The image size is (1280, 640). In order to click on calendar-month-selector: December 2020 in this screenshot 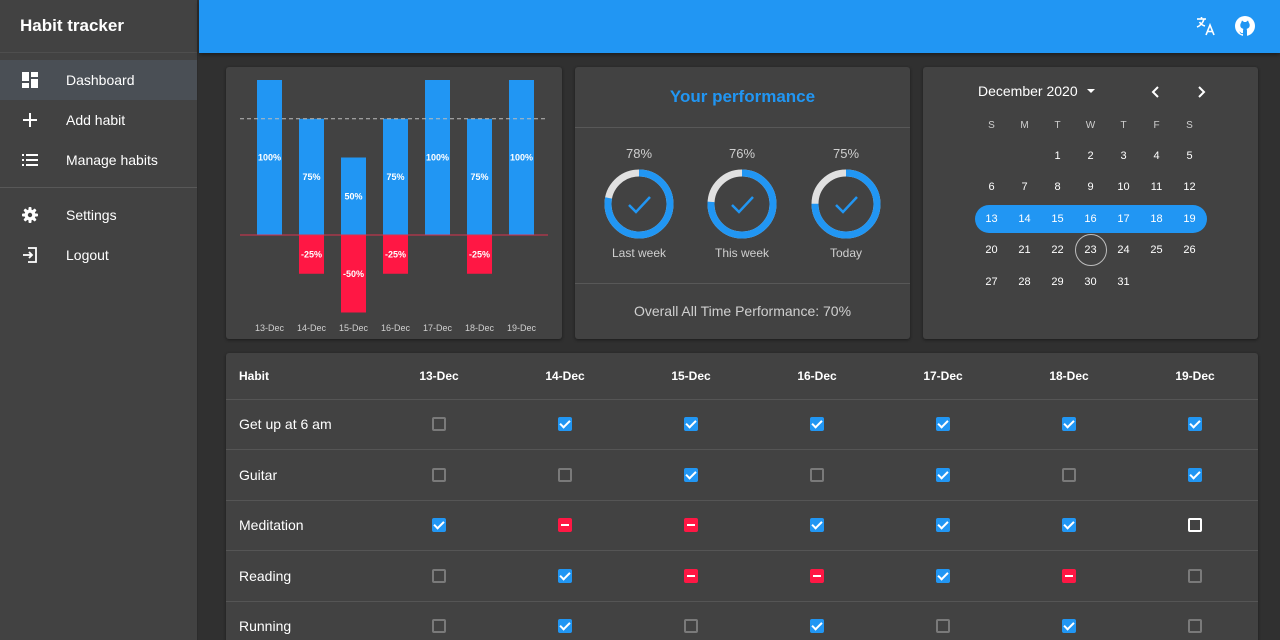, I will do `click(1037, 91)`.